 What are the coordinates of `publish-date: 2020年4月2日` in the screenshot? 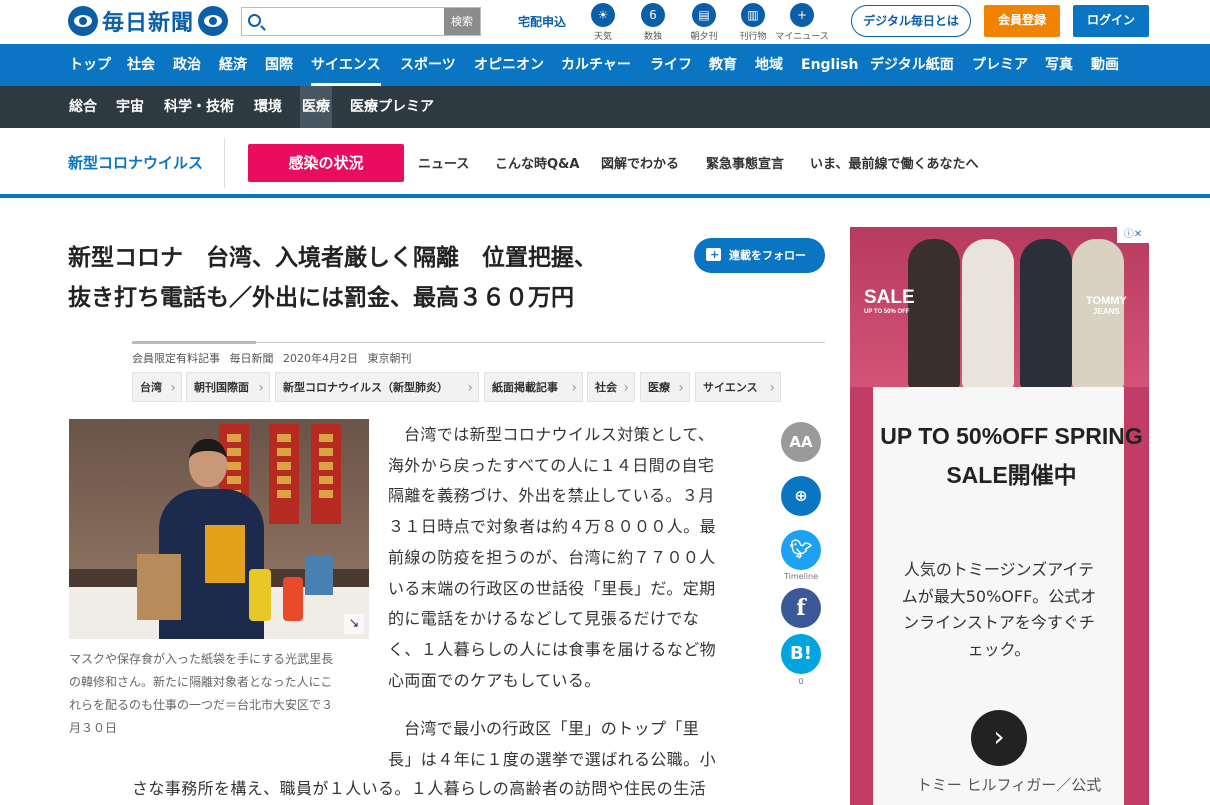 It's located at (320, 358).